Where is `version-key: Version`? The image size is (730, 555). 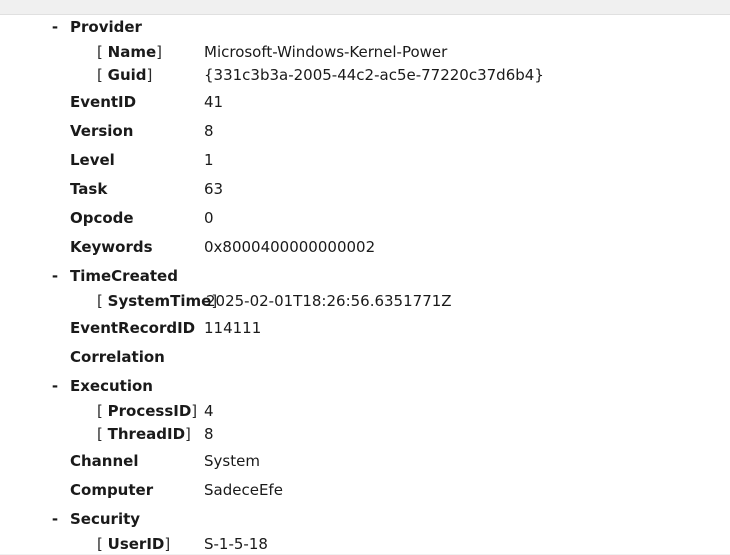
version-key: Version is located at coordinates (102, 131).